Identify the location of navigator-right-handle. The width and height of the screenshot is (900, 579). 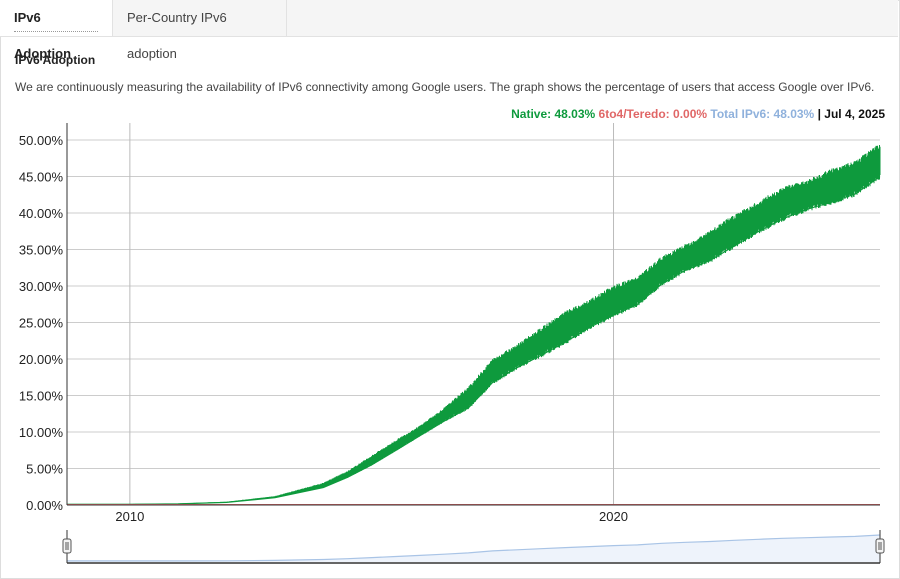
(880, 546).